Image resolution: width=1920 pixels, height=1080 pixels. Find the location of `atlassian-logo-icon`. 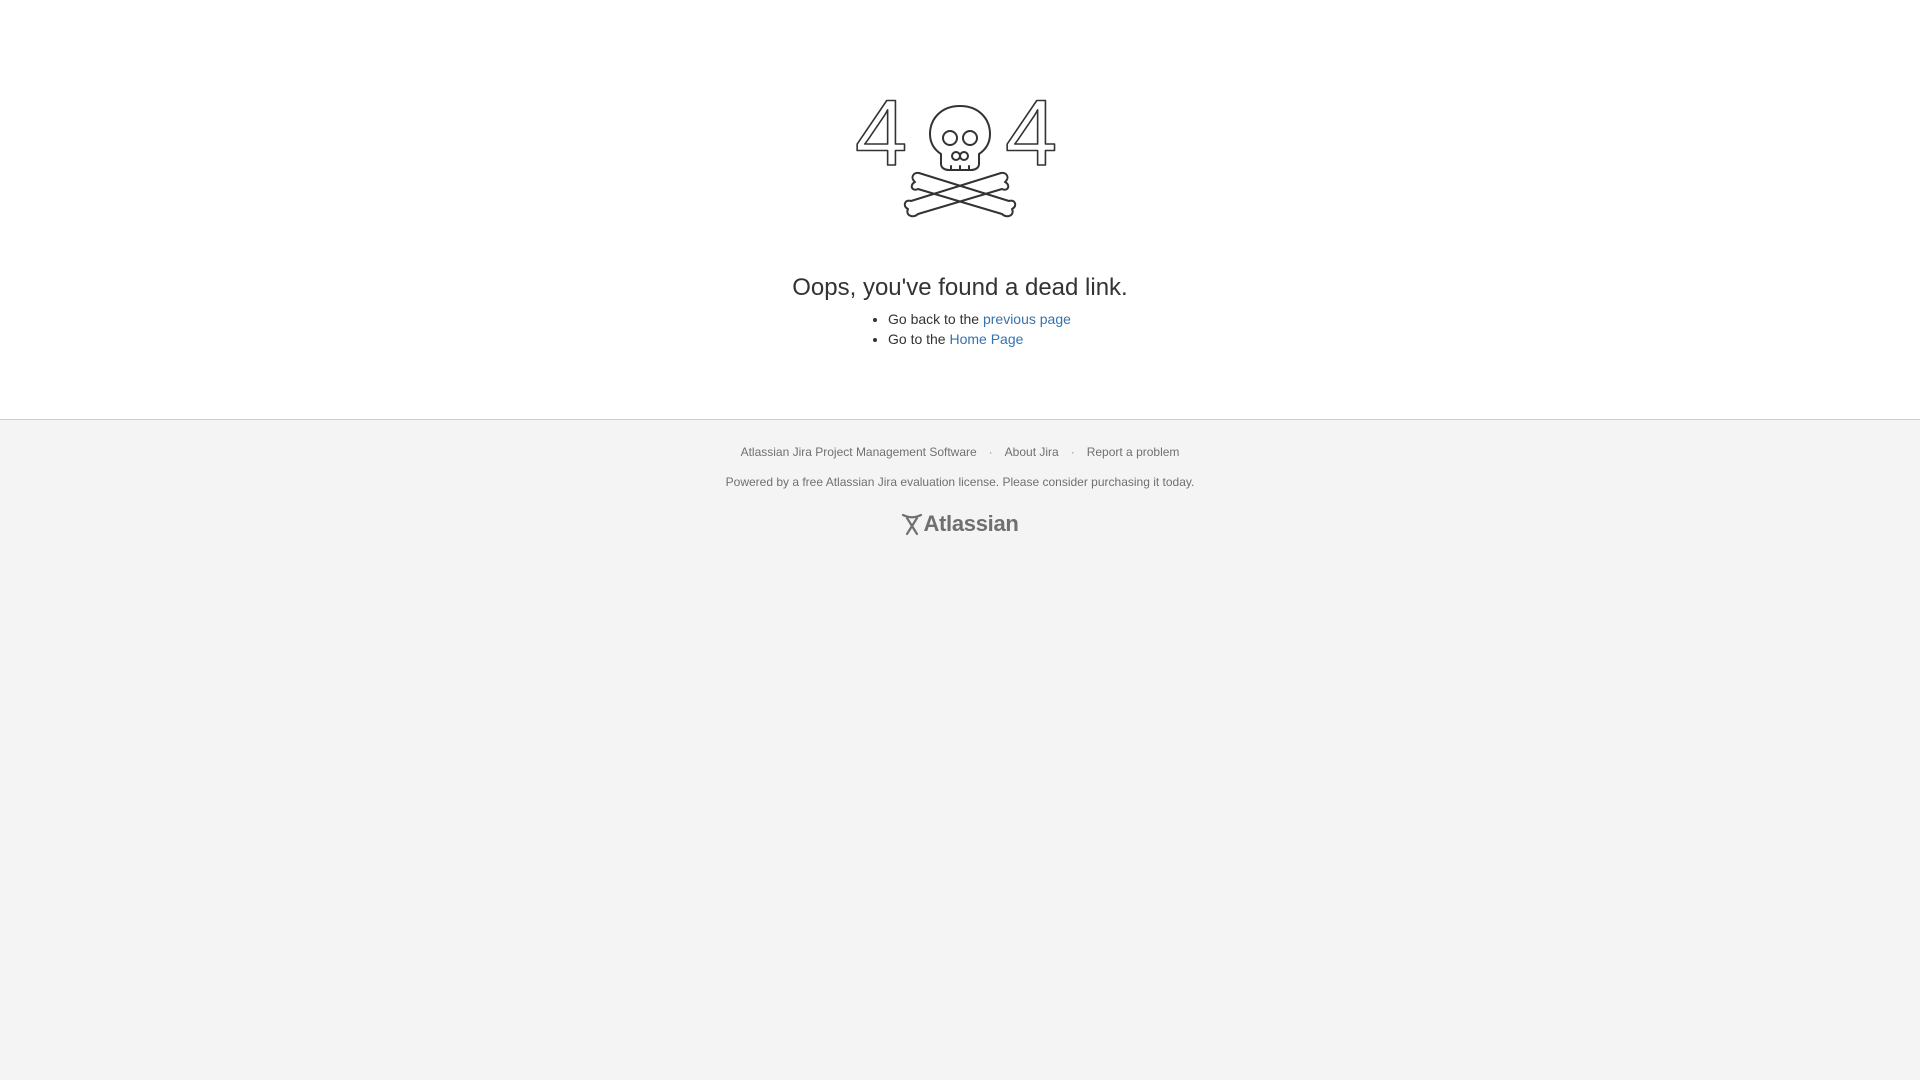

atlassian-logo-icon is located at coordinates (912, 524).